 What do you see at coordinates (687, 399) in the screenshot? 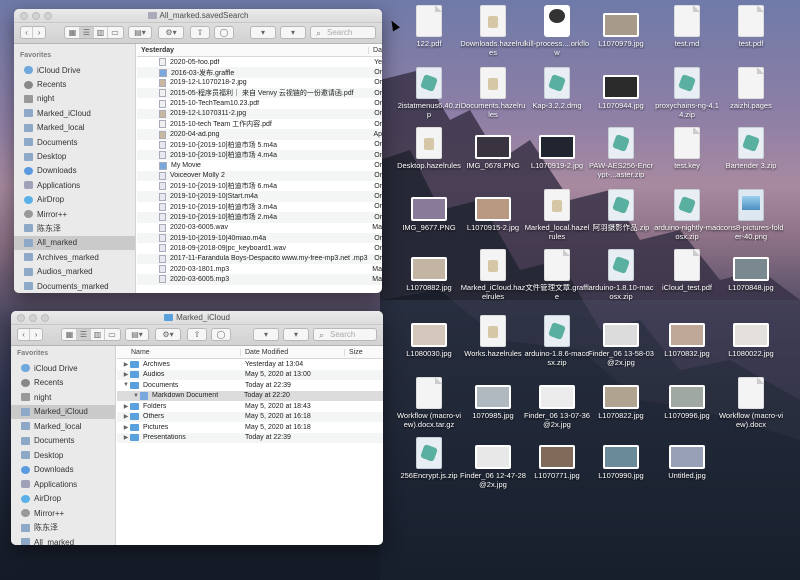
I see `desktop-icon: L1070996.jpg` at bounding box center [687, 399].